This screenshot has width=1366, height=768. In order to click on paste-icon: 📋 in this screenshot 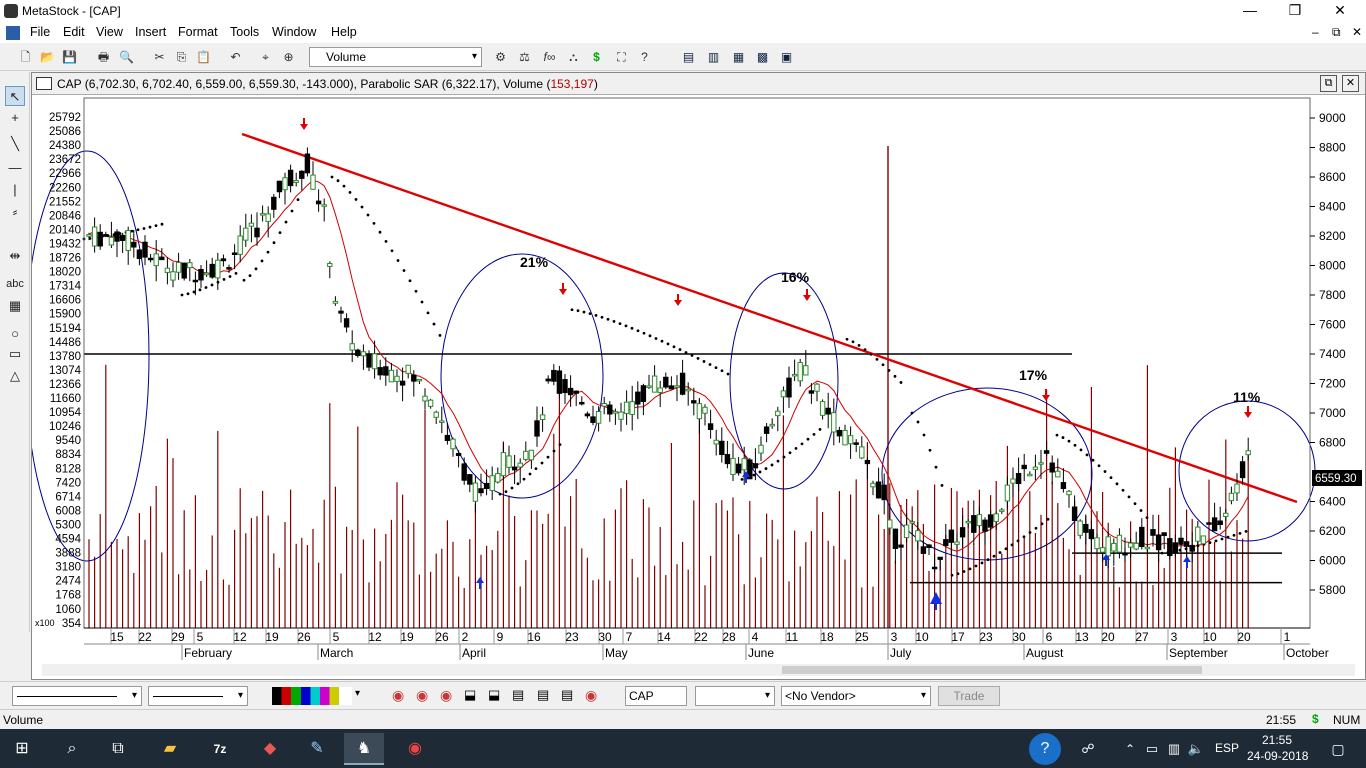, I will do `click(203, 57)`.